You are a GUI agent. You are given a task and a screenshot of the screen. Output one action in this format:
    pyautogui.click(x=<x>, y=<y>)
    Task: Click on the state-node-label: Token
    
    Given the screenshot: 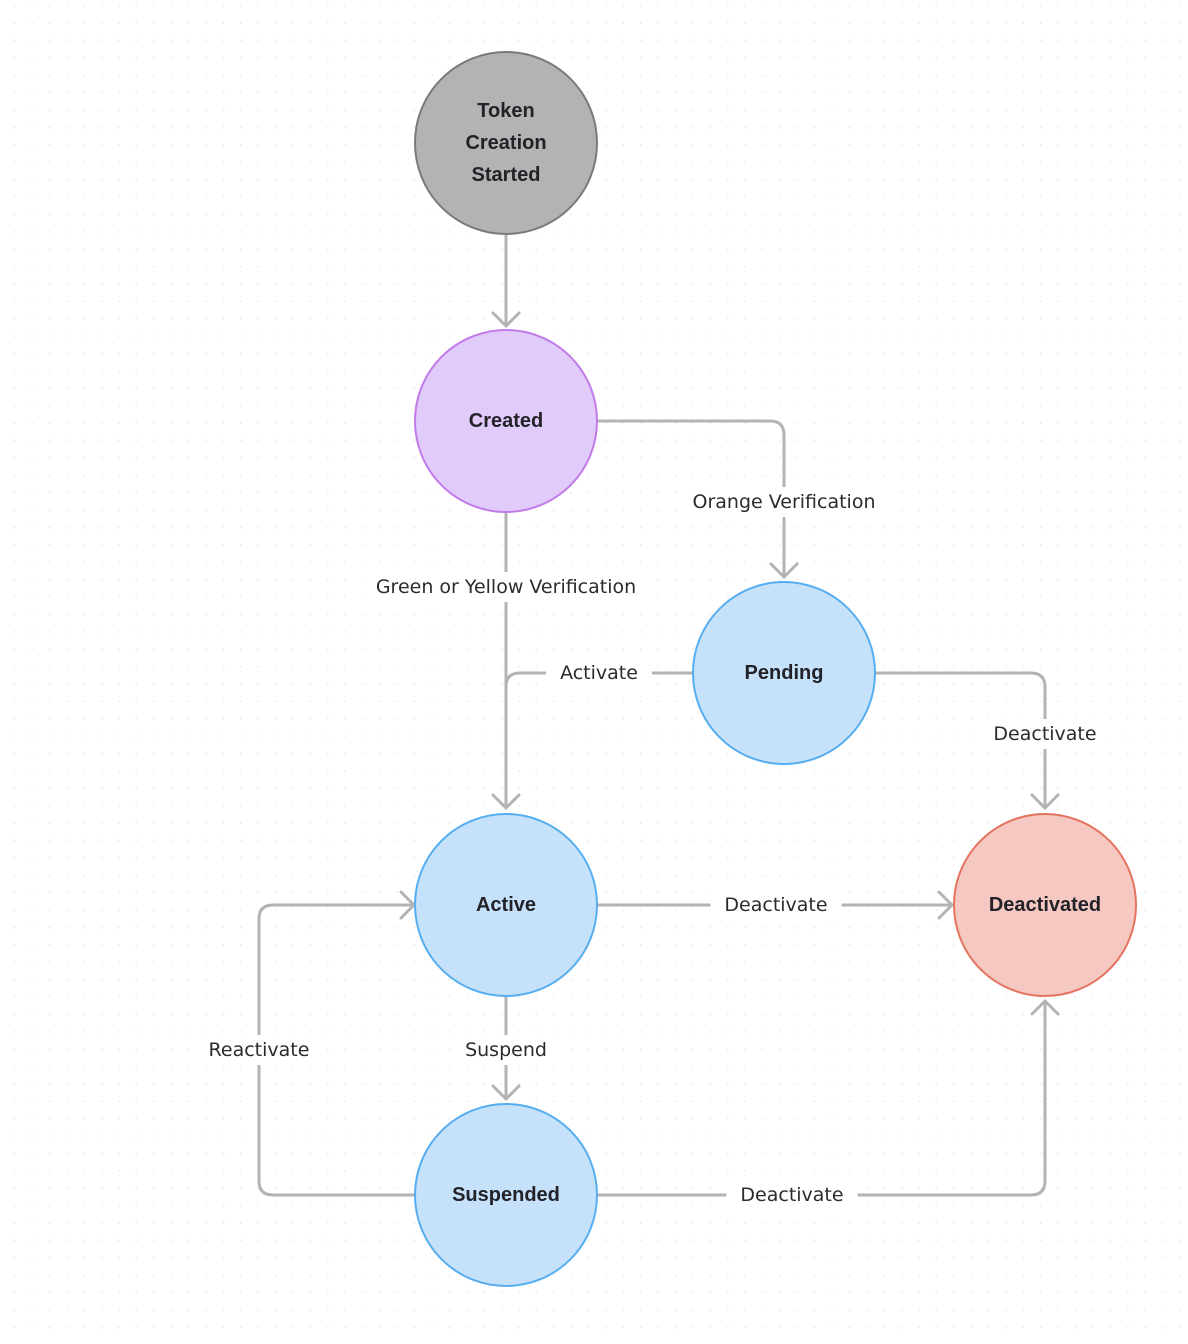 What is the action you would take?
    pyautogui.click(x=505, y=111)
    